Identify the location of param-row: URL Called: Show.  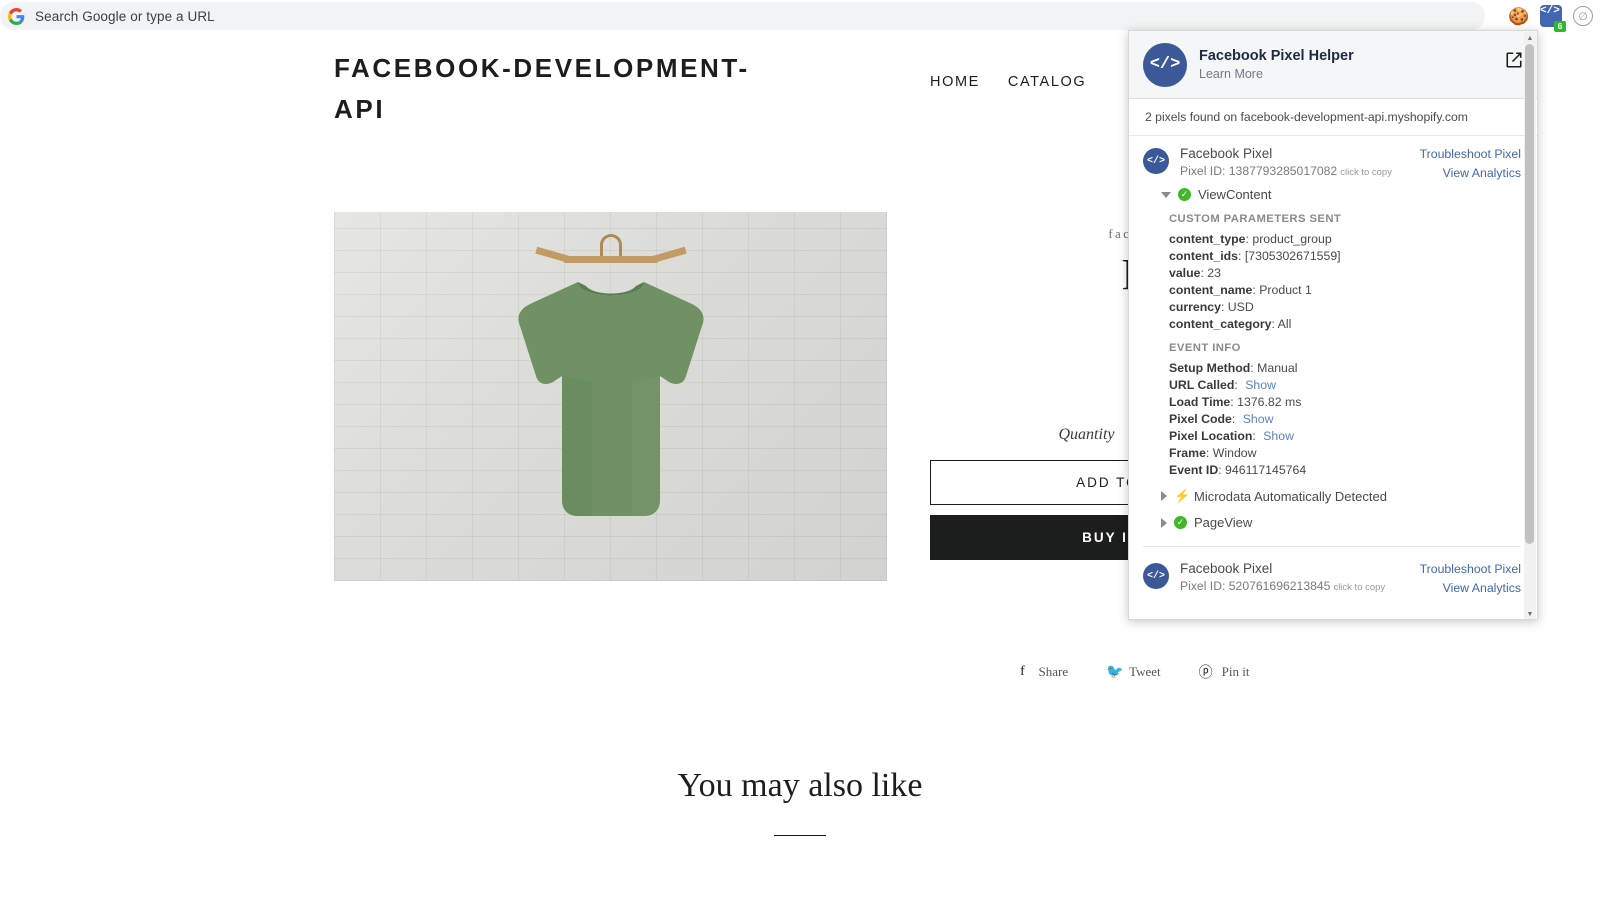
(1222, 385).